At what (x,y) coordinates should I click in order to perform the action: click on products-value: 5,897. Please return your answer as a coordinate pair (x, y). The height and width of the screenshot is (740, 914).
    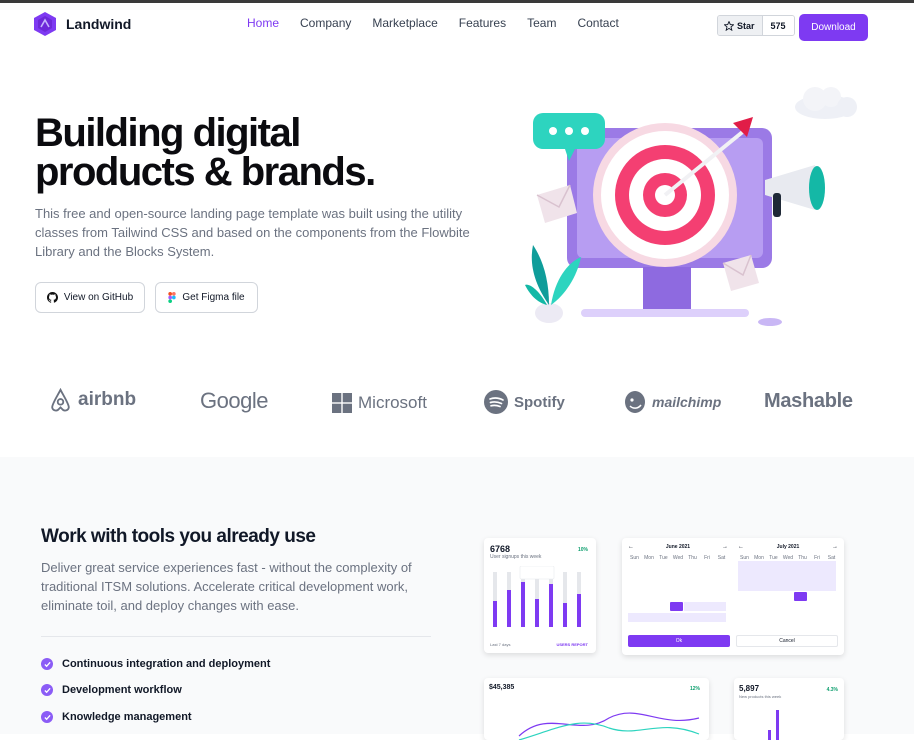
    Looking at the image, I should click on (749, 688).